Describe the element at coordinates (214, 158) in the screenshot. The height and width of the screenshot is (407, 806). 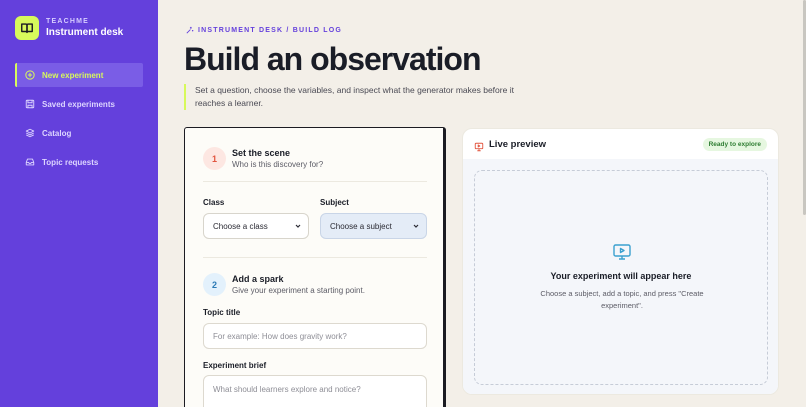
I see `step-number: 1` at that location.